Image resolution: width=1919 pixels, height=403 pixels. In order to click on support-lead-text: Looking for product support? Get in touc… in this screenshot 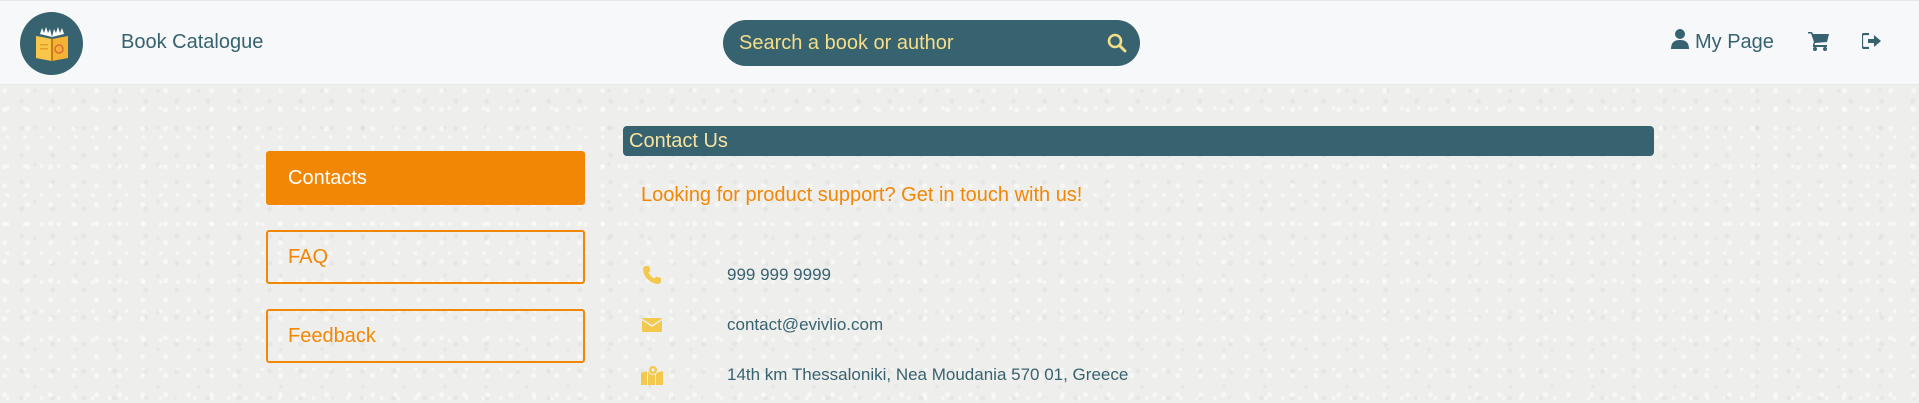, I will do `click(862, 195)`.